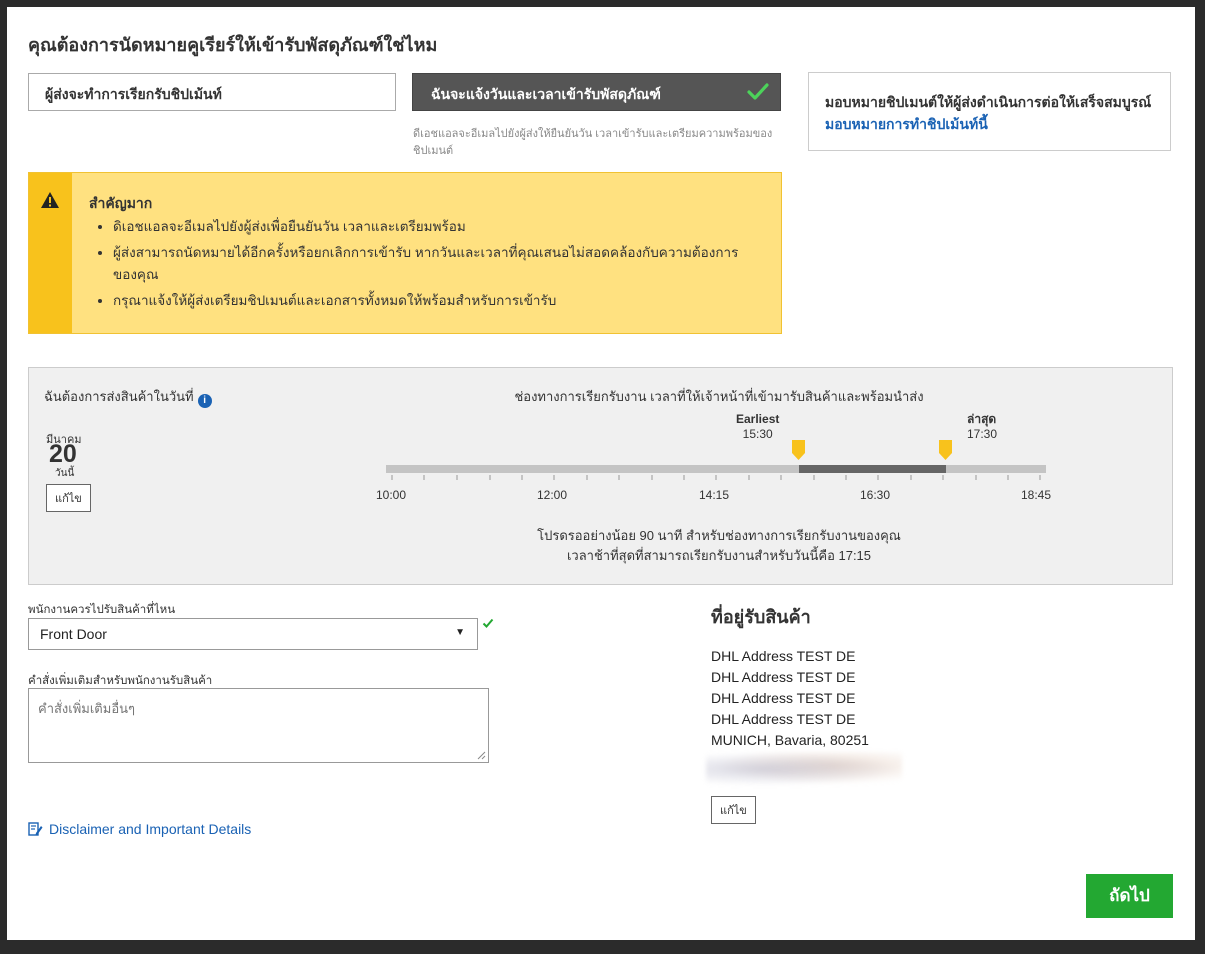 The image size is (1205, 954). What do you see at coordinates (121, 203) in the screenshot?
I see `notice-title: สำคัญมาก` at bounding box center [121, 203].